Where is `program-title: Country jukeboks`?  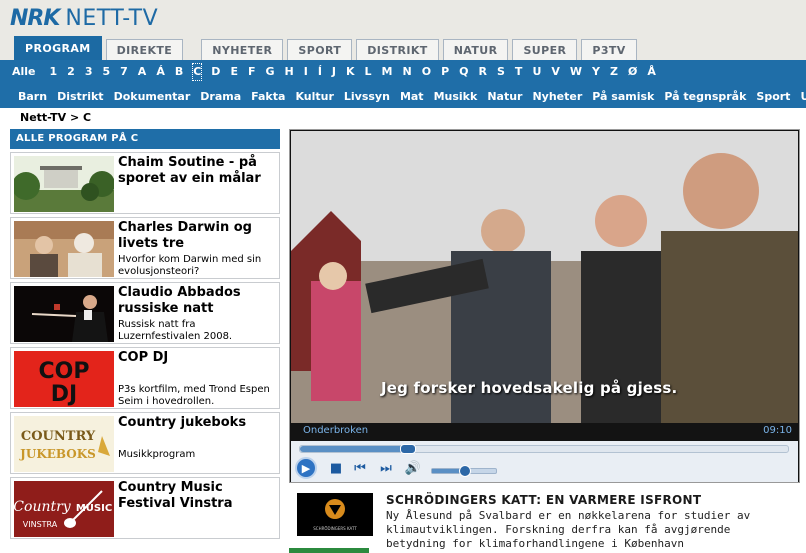
program-title: Country jukeboks is located at coordinates (197, 423).